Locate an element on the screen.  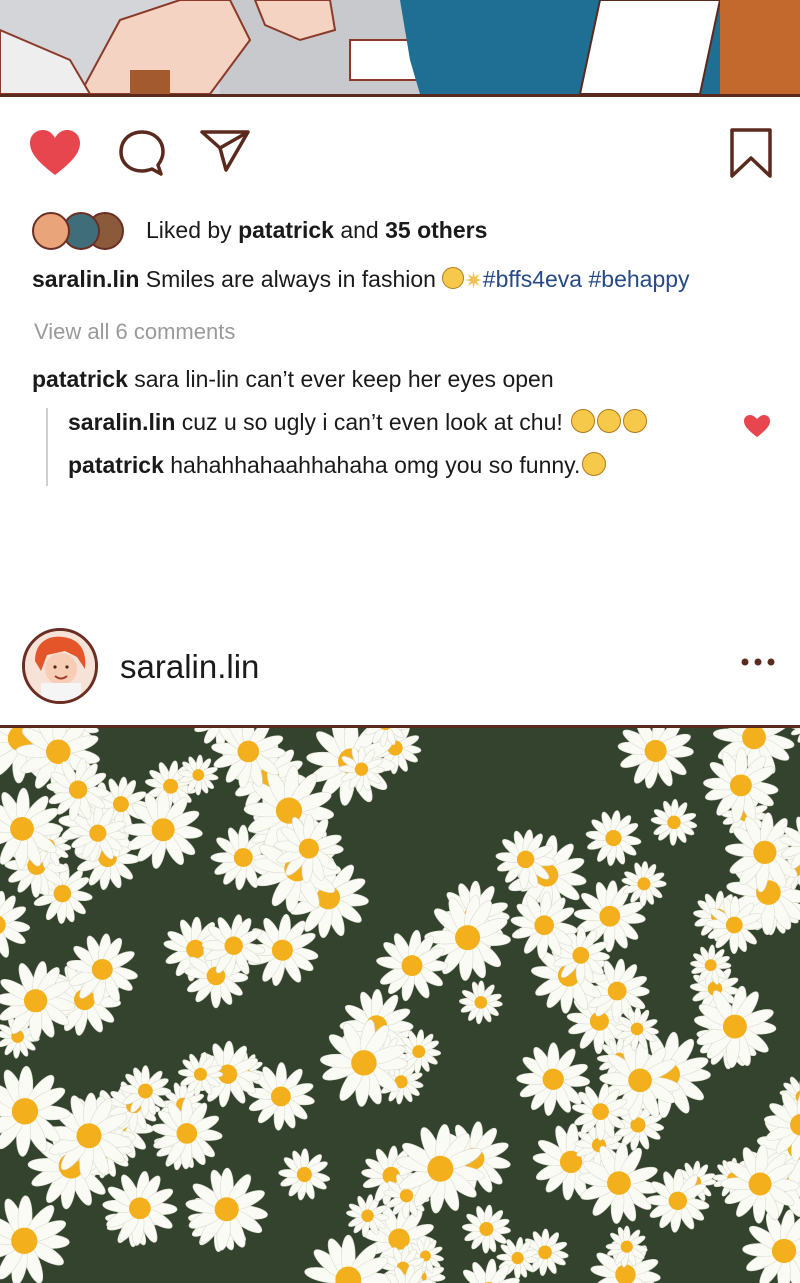
expressionless-face-emoji-icon is located at coordinates (594, 464).